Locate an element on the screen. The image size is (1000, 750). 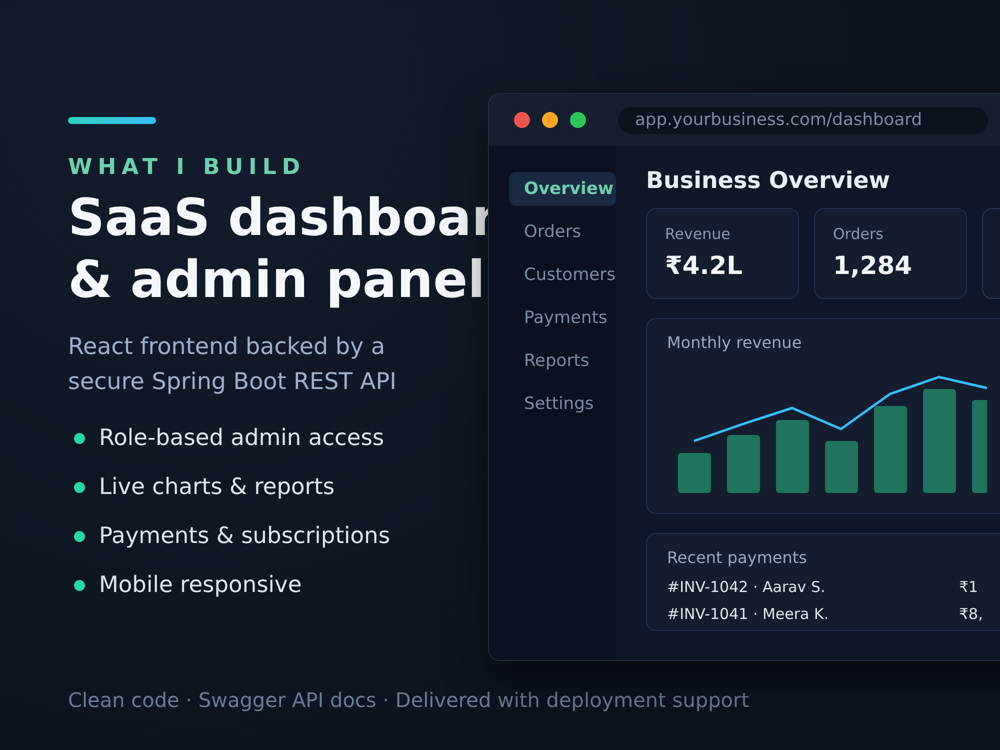
payments-title: Recent payments is located at coordinates (737, 557).